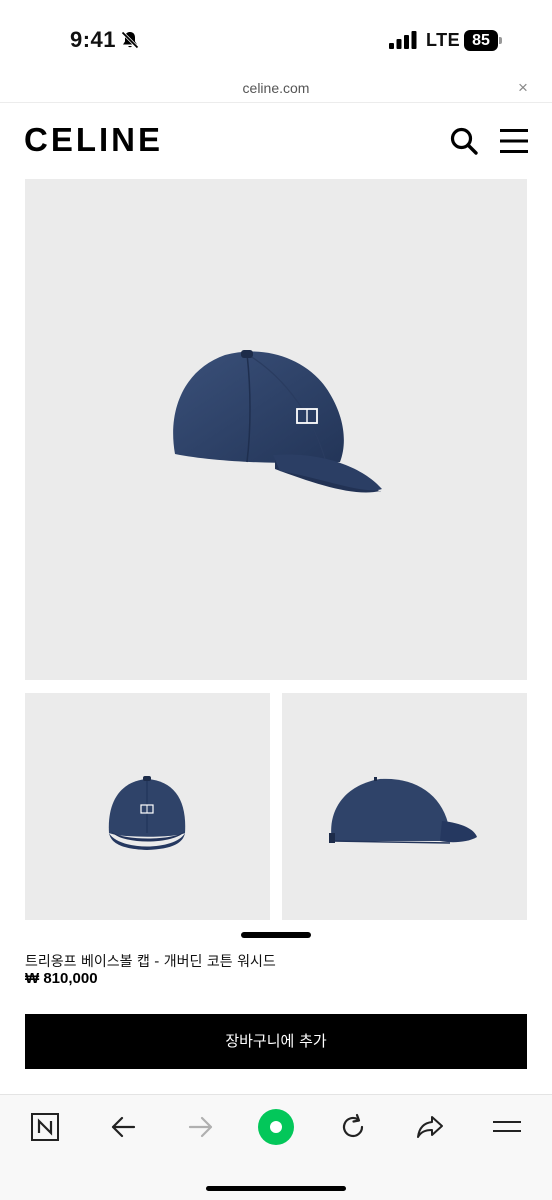  I want to click on cap-side-image, so click(403, 810).